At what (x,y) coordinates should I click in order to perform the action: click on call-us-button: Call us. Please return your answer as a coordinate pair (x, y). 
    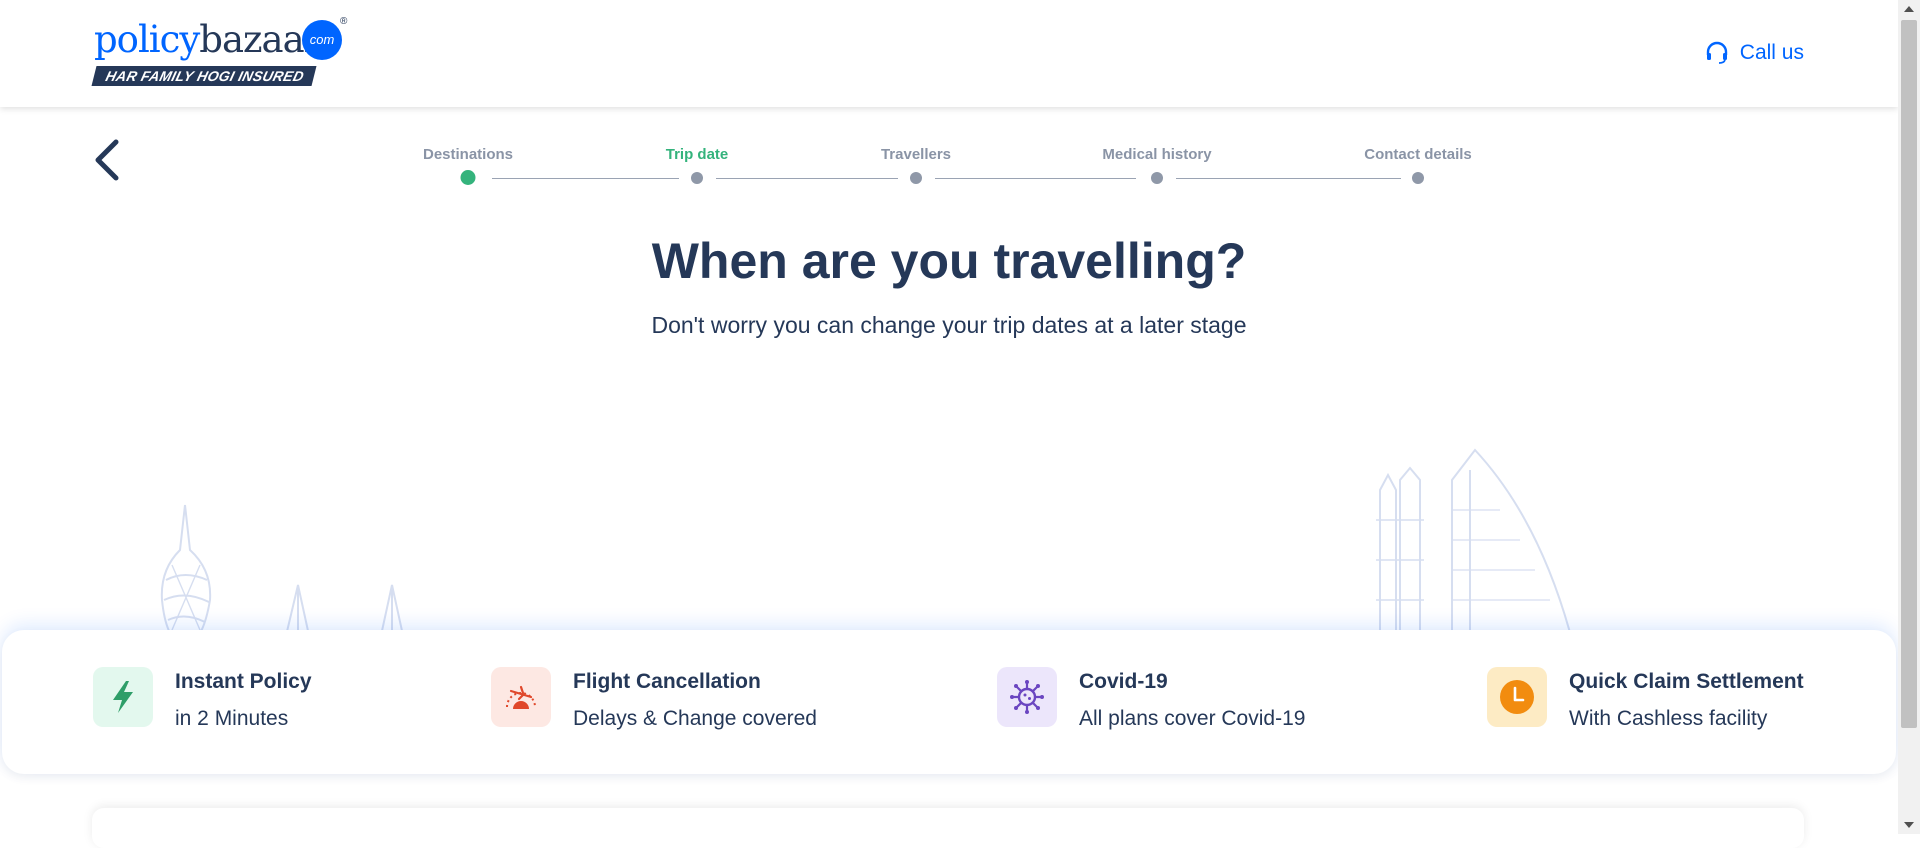
    Looking at the image, I should click on (1754, 53).